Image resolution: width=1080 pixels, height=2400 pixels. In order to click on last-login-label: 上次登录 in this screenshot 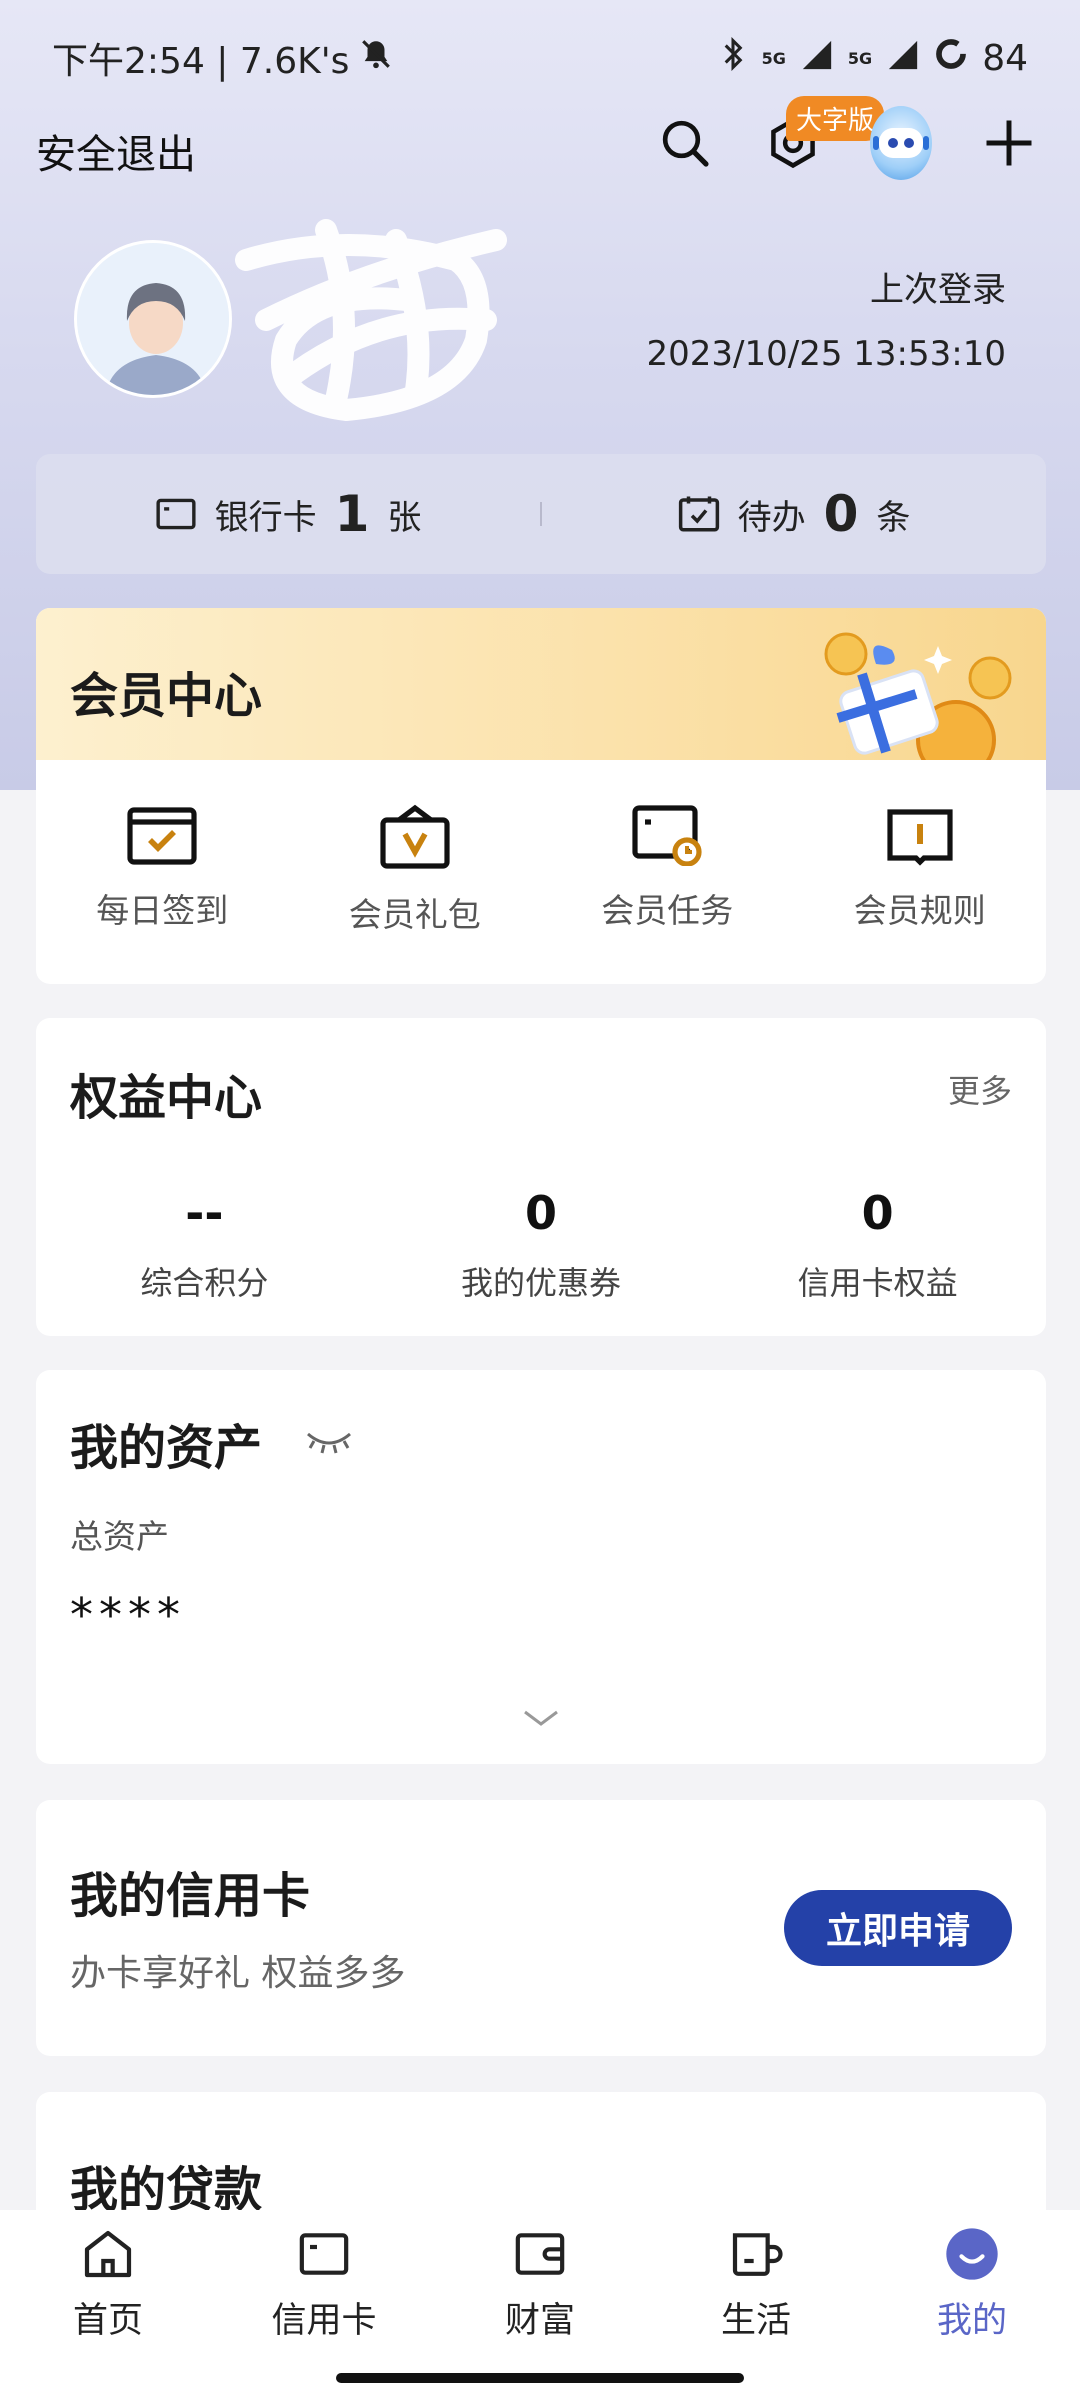, I will do `click(938, 290)`.